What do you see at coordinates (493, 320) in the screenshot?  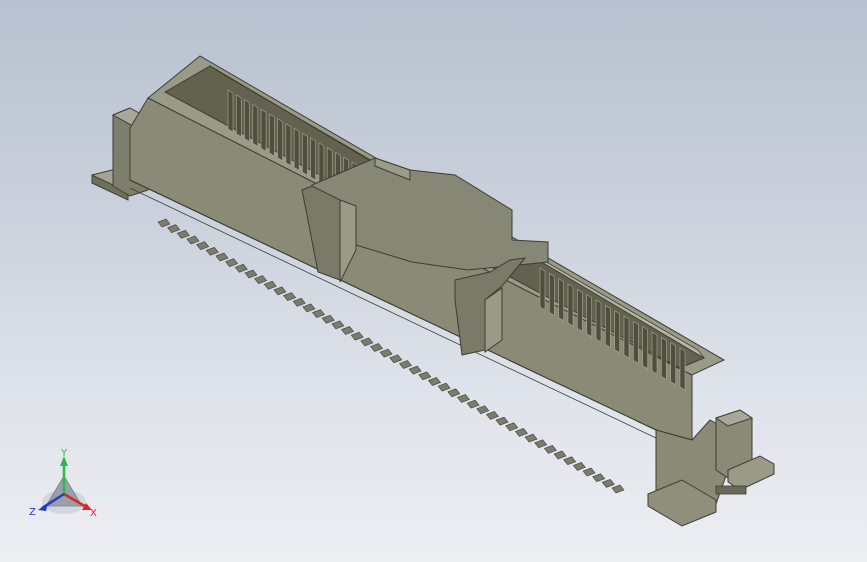 I see `center-latch-right-face` at bounding box center [493, 320].